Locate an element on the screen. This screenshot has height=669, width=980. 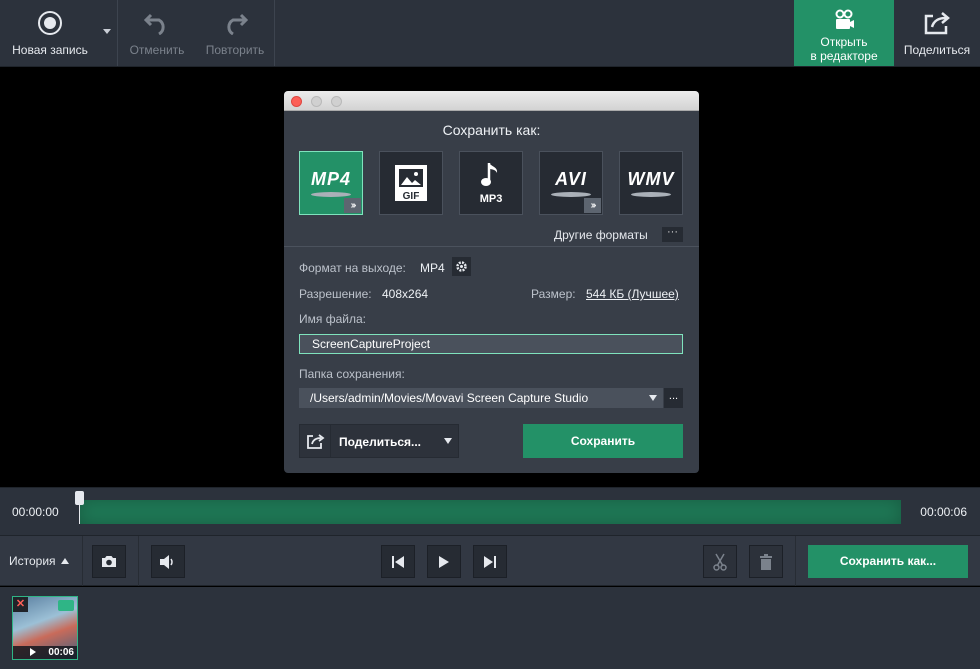
open-in-editor-button: Открыть в редакторе is located at coordinates (844, 33).